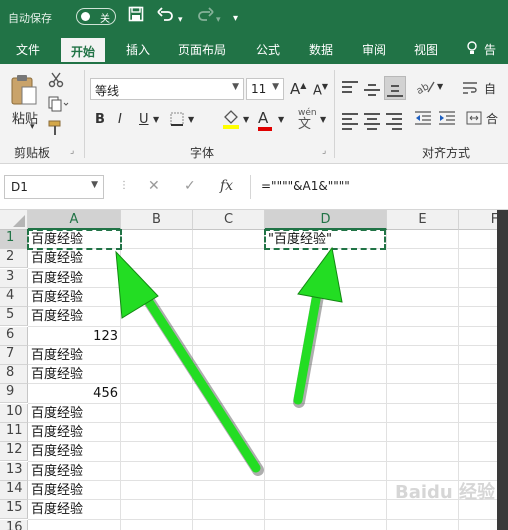 The image size is (508, 530). I want to click on align-middle-button, so click(372, 88).